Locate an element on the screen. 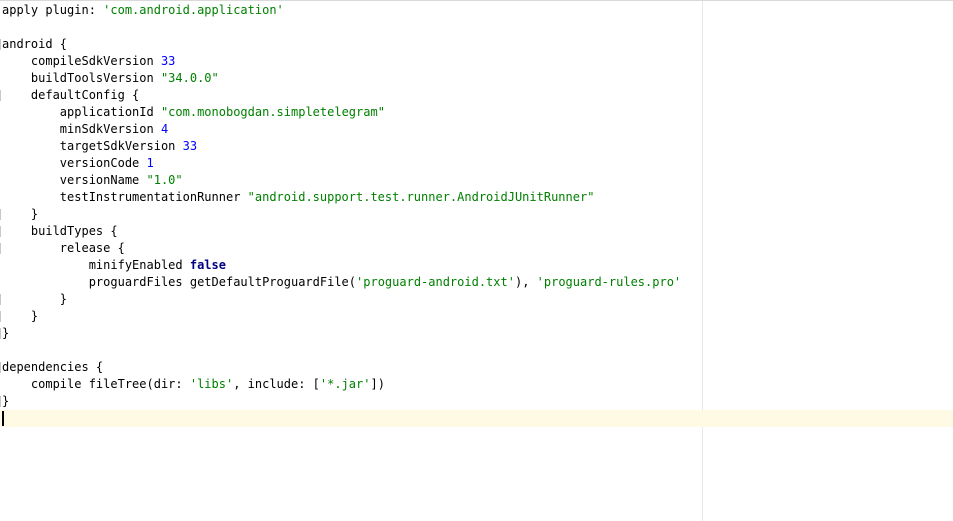 The width and height of the screenshot is (953, 521). code-line: versionCode 1 is located at coordinates (477, 163).